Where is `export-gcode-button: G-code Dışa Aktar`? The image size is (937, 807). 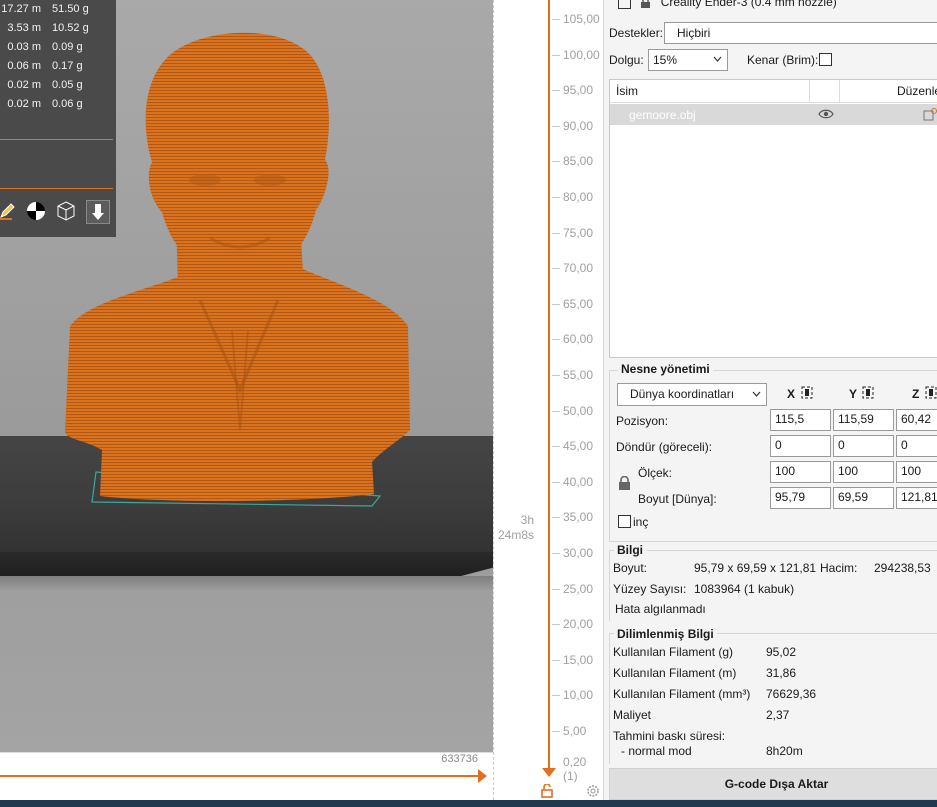
export-gcode-button: G-code Dışa Aktar is located at coordinates (773, 784).